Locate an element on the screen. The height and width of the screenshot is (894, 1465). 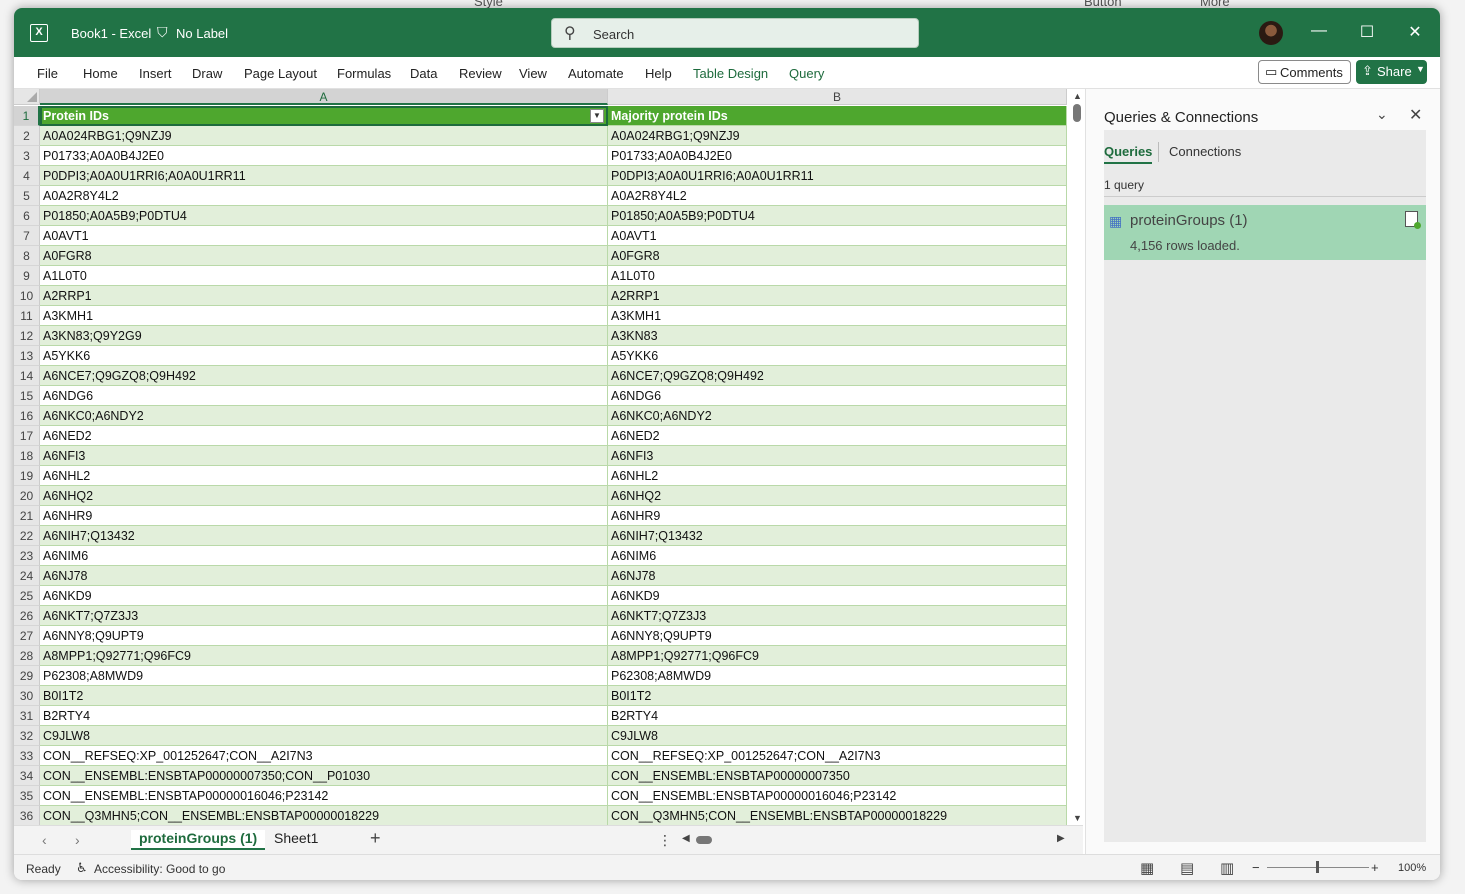
cell-protein-ids: CON__REFSEQ:XP_001252647;CON__A2I7N3 is located at coordinates (324, 756).